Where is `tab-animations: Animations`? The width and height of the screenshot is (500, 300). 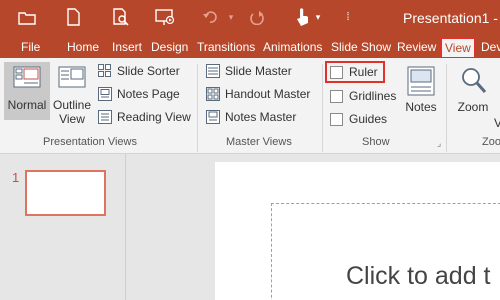
tab-animations: Animations is located at coordinates (292, 48).